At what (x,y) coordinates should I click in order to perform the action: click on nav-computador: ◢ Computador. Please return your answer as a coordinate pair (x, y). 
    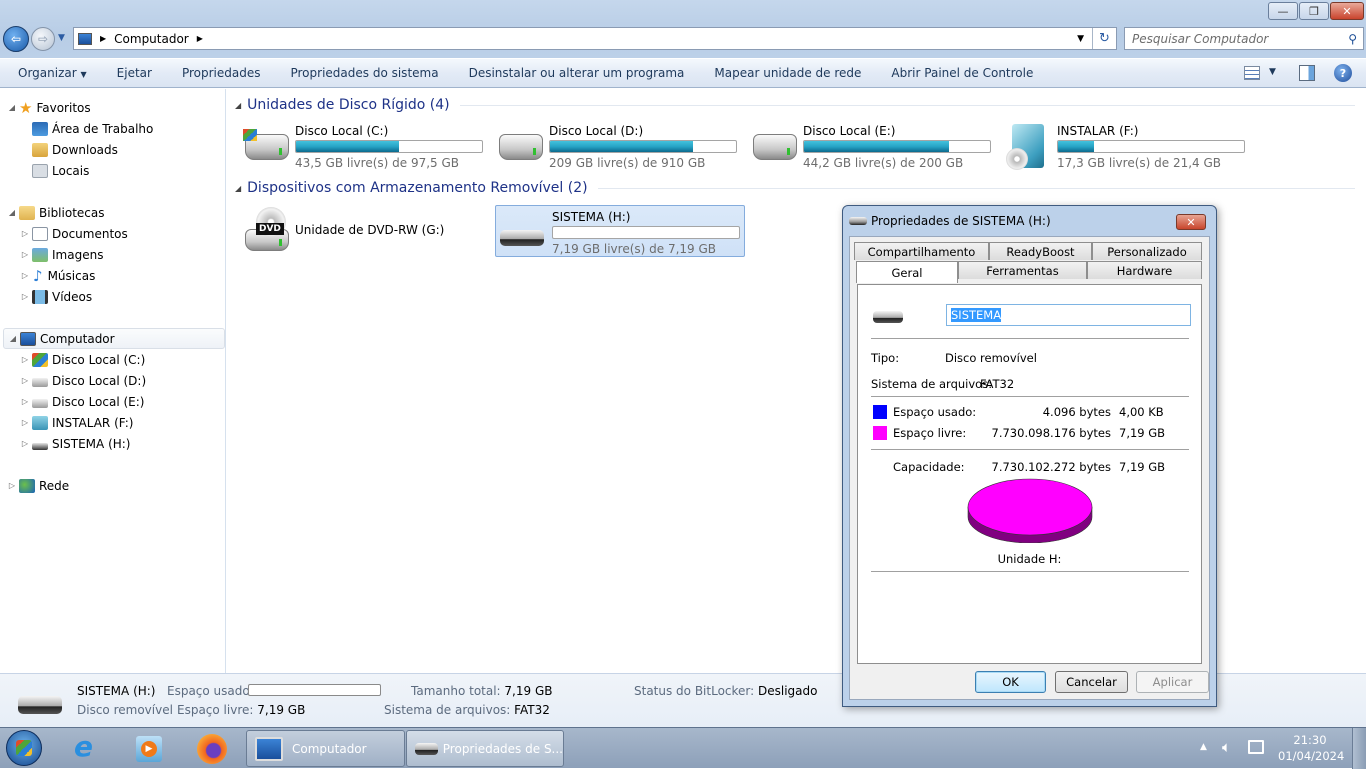
    Looking at the image, I should click on (114, 338).